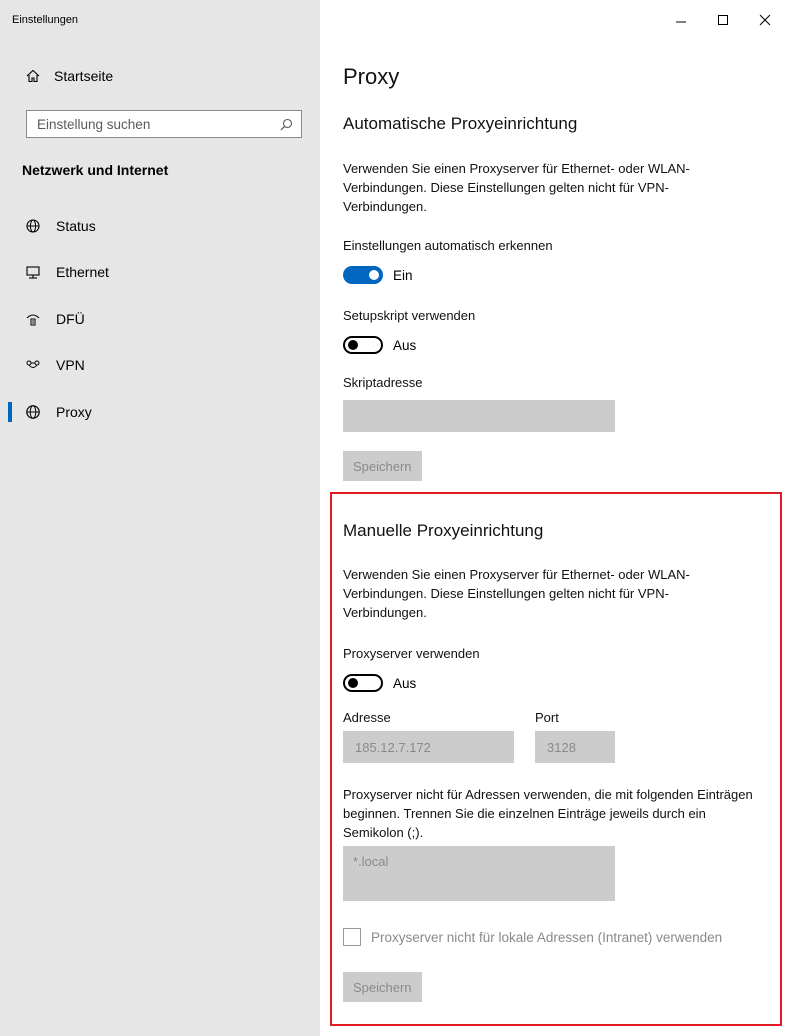 This screenshot has width=786, height=1036. Describe the element at coordinates (460, 123) in the screenshot. I see `auto-section-title: Automatische Proxyeinrichtung` at that location.